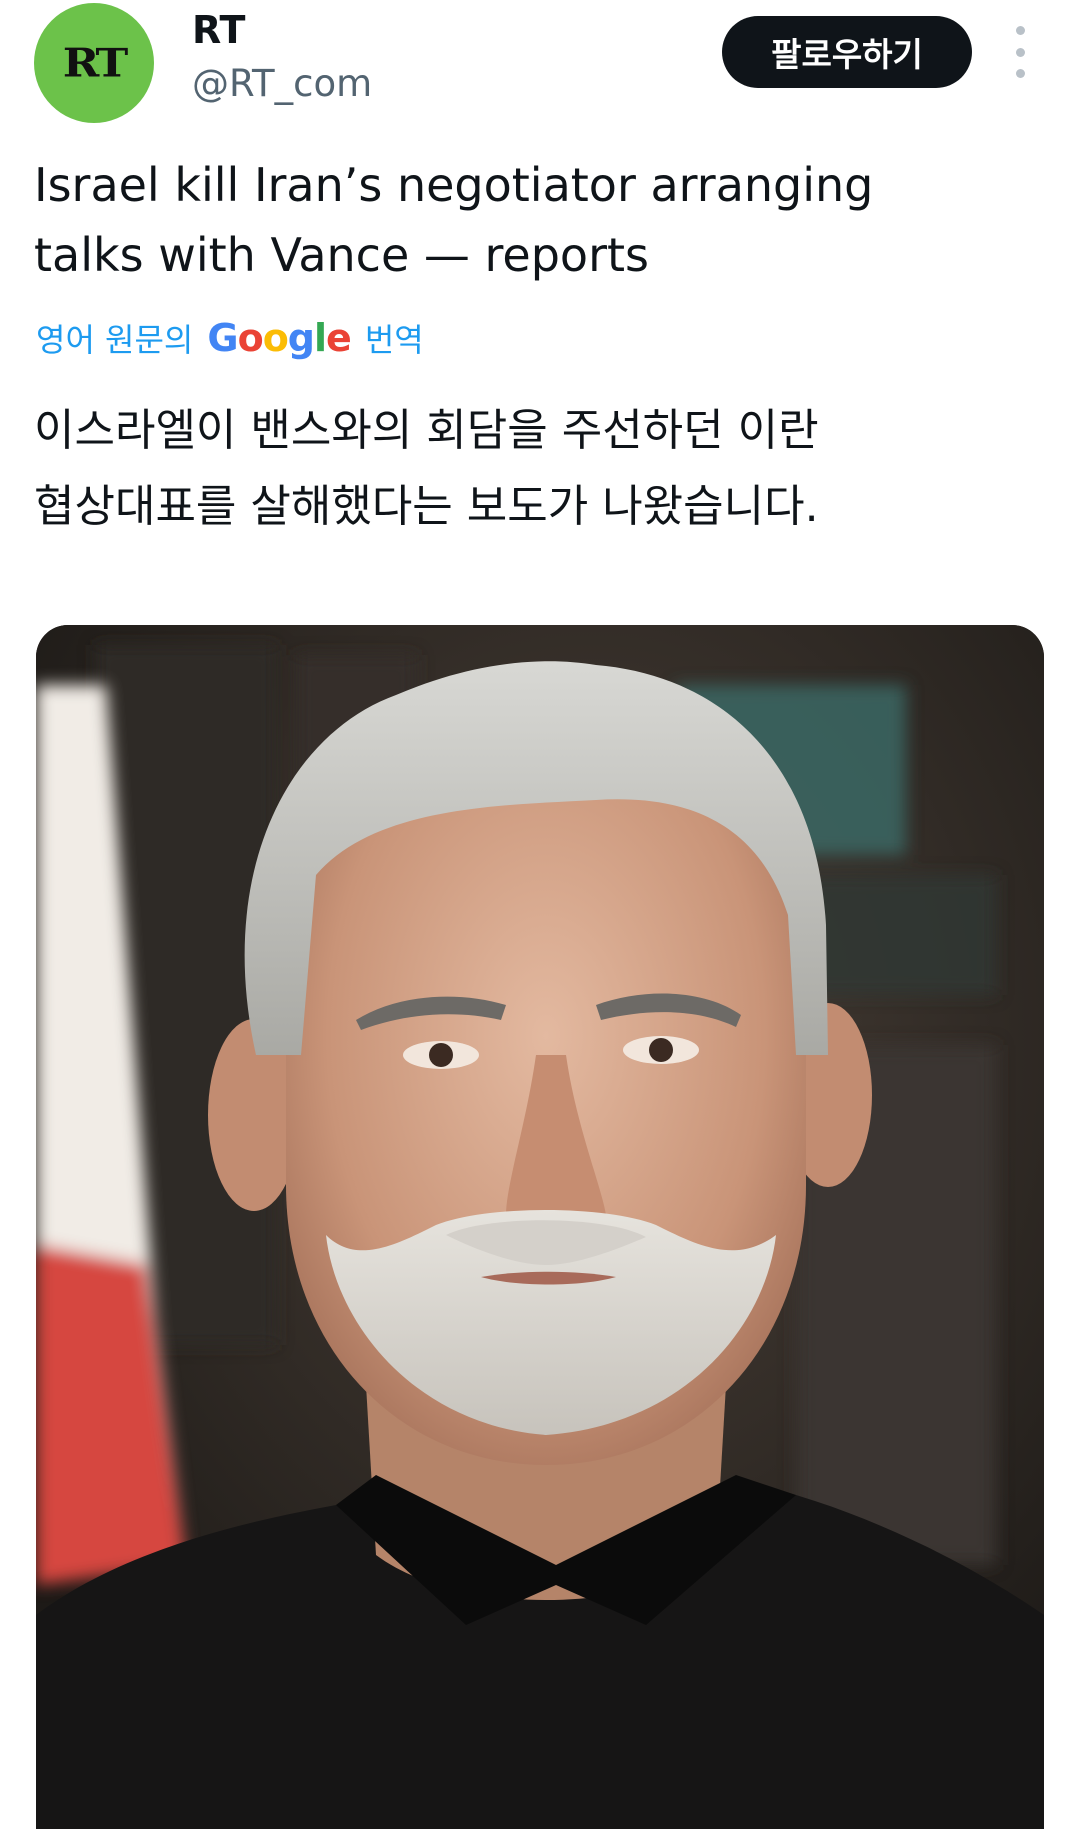 This screenshot has width=1080, height=1829. What do you see at coordinates (426, 430) in the screenshot?
I see `translated-text-line: 이스라엘이 밴스와의 회담을 주선하던 이란` at bounding box center [426, 430].